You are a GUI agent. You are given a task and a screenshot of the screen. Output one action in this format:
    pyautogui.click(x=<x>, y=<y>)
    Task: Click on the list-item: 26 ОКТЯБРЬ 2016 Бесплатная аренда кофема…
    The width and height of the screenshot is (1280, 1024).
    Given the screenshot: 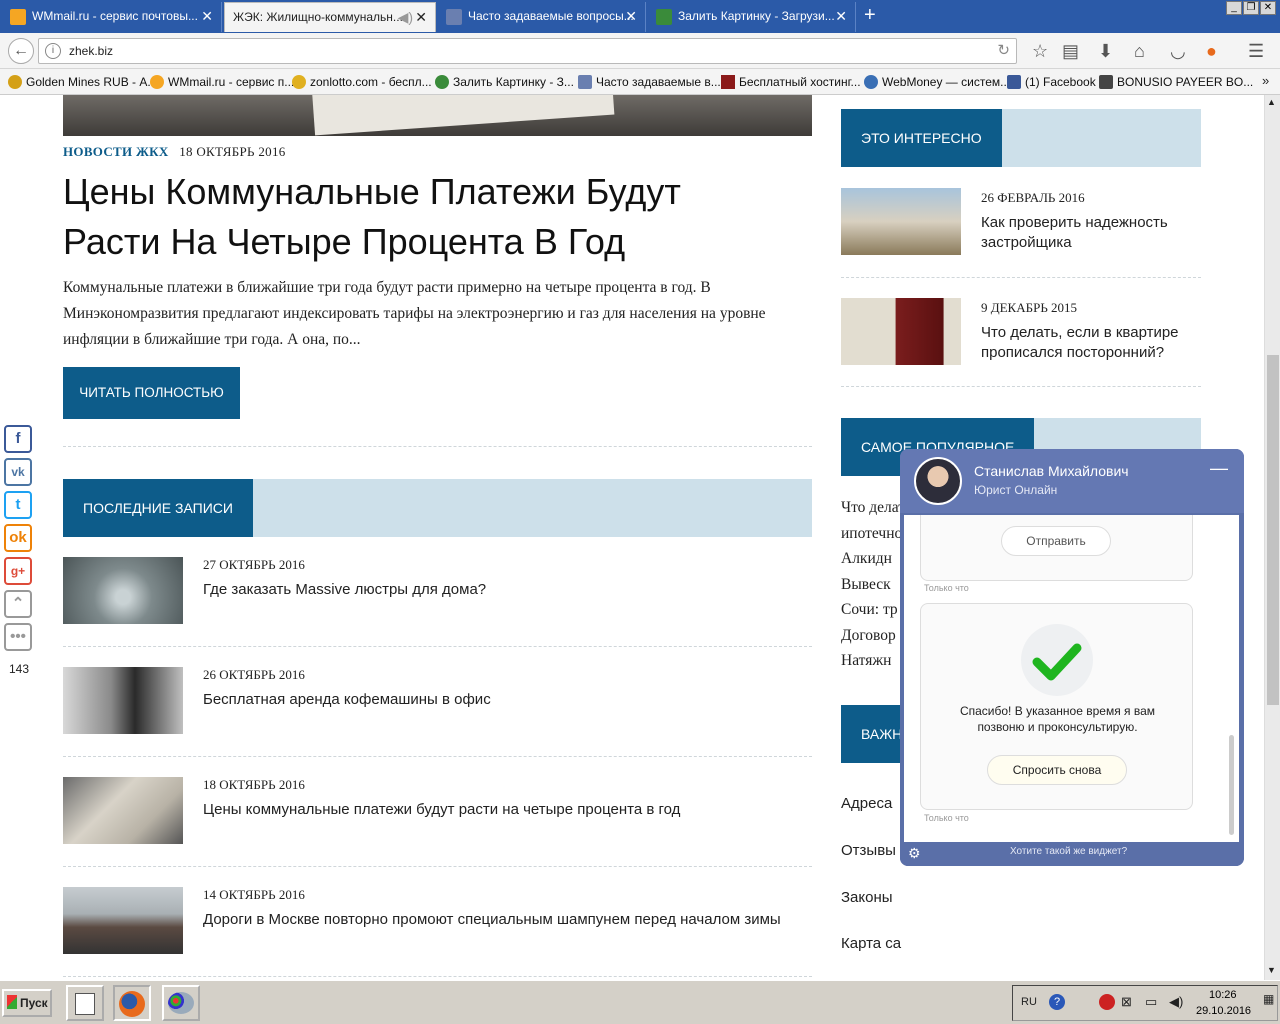 What is the action you would take?
    pyautogui.click(x=437, y=722)
    